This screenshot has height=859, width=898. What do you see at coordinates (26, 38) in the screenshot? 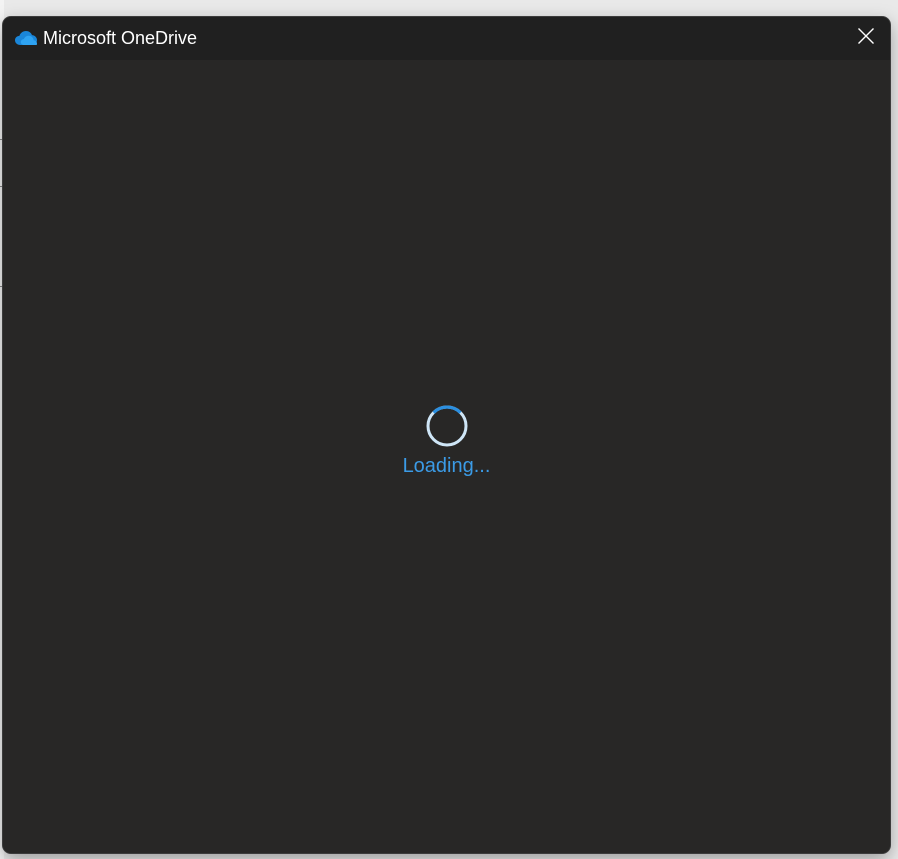
I see `onedrive-cloud-icon` at bounding box center [26, 38].